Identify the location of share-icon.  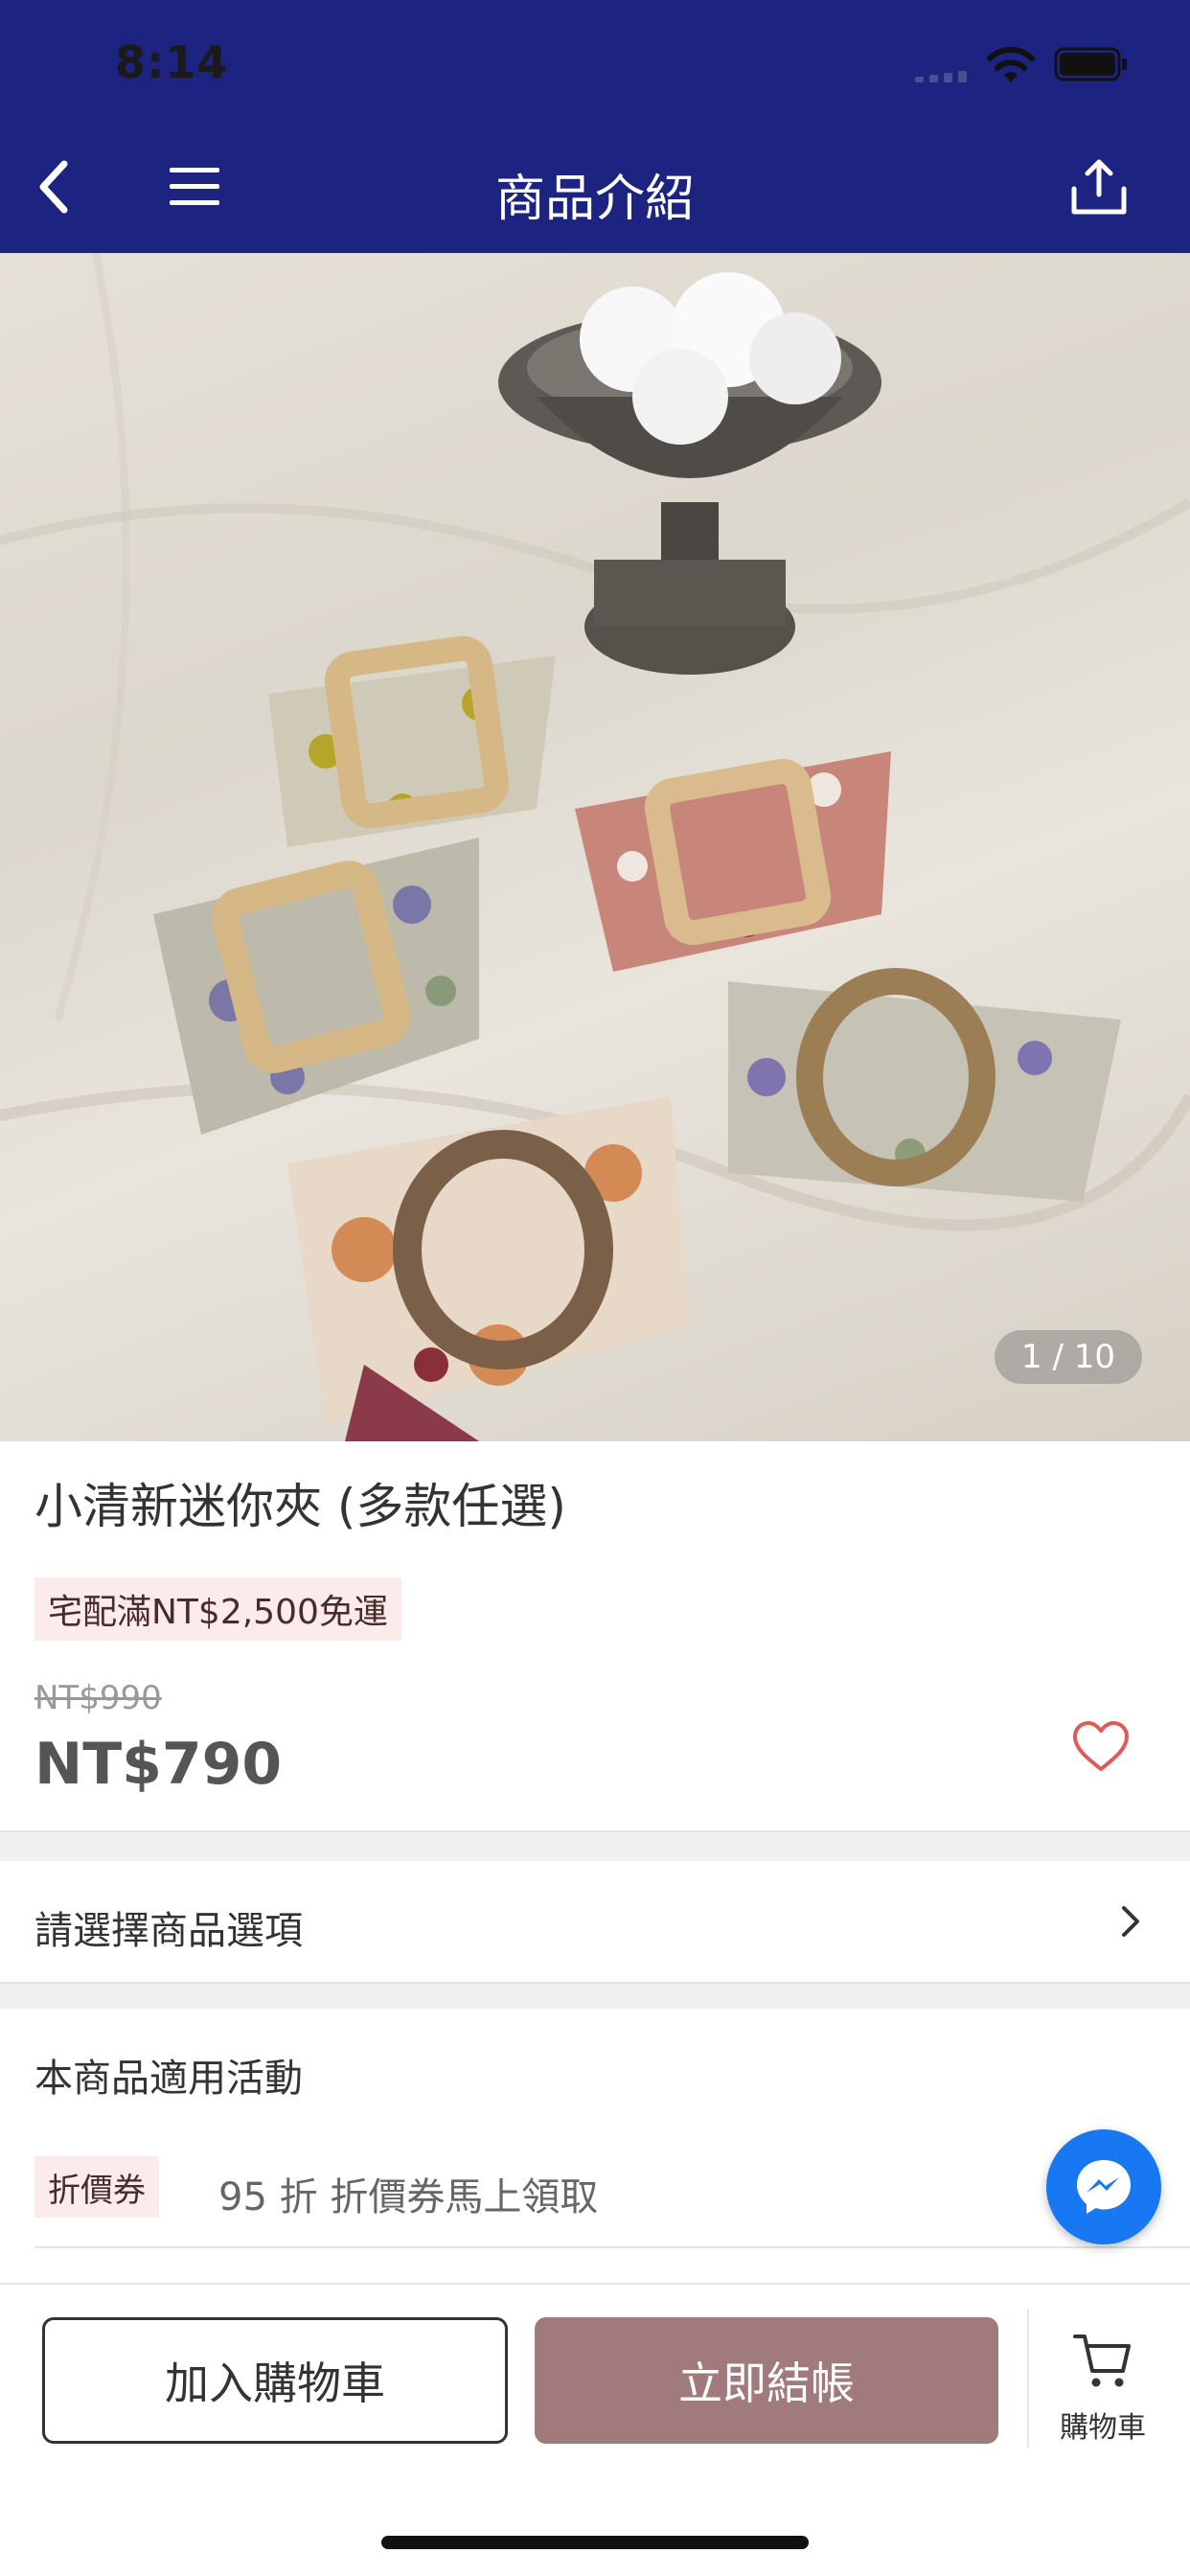
(1099, 187).